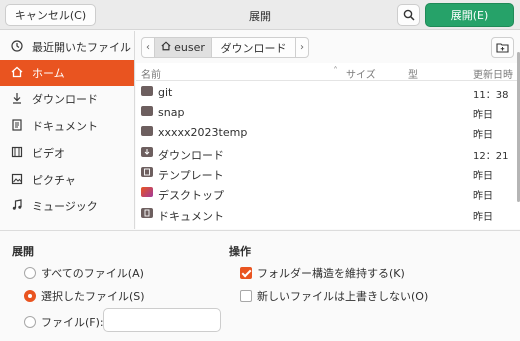 The width and height of the screenshot is (520, 341). Describe the element at coordinates (17, 47) in the screenshot. I see `clock-icon` at that location.